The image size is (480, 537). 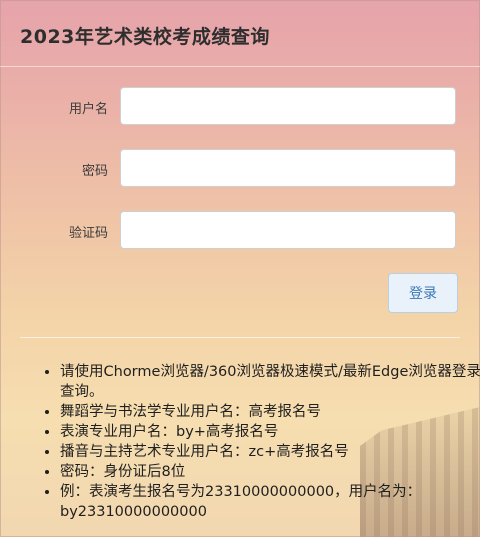 I want to click on page-title: 2023年艺术类校考成绩查询, so click(x=145, y=37).